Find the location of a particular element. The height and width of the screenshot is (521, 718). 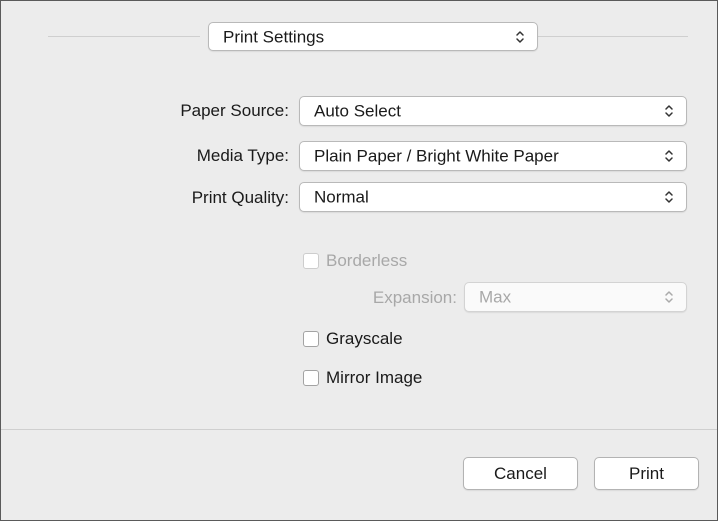

grayscale-checkbox-row: Grayscale is located at coordinates (353, 339).